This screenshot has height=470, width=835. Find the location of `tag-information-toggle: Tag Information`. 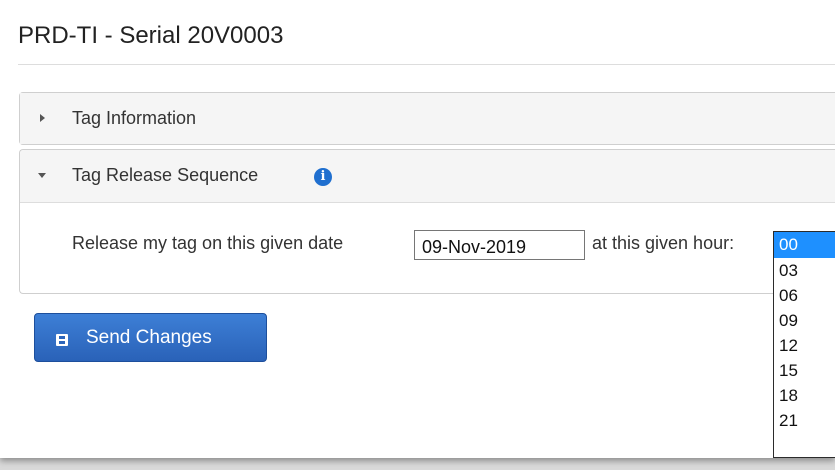

tag-information-toggle: Tag Information is located at coordinates (427, 118).